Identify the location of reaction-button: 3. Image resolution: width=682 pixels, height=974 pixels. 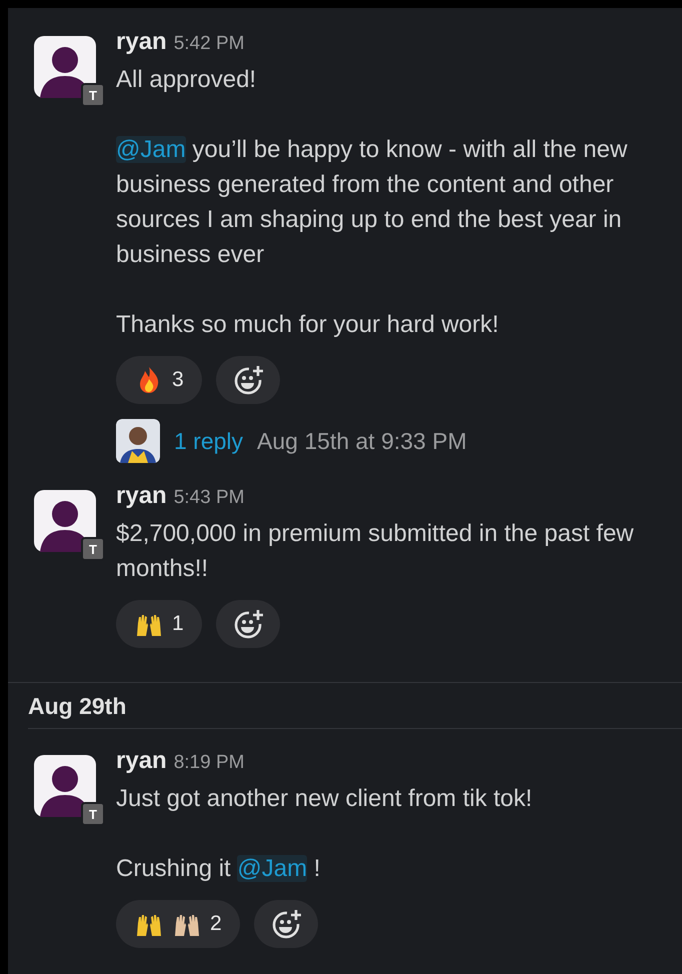
(159, 380).